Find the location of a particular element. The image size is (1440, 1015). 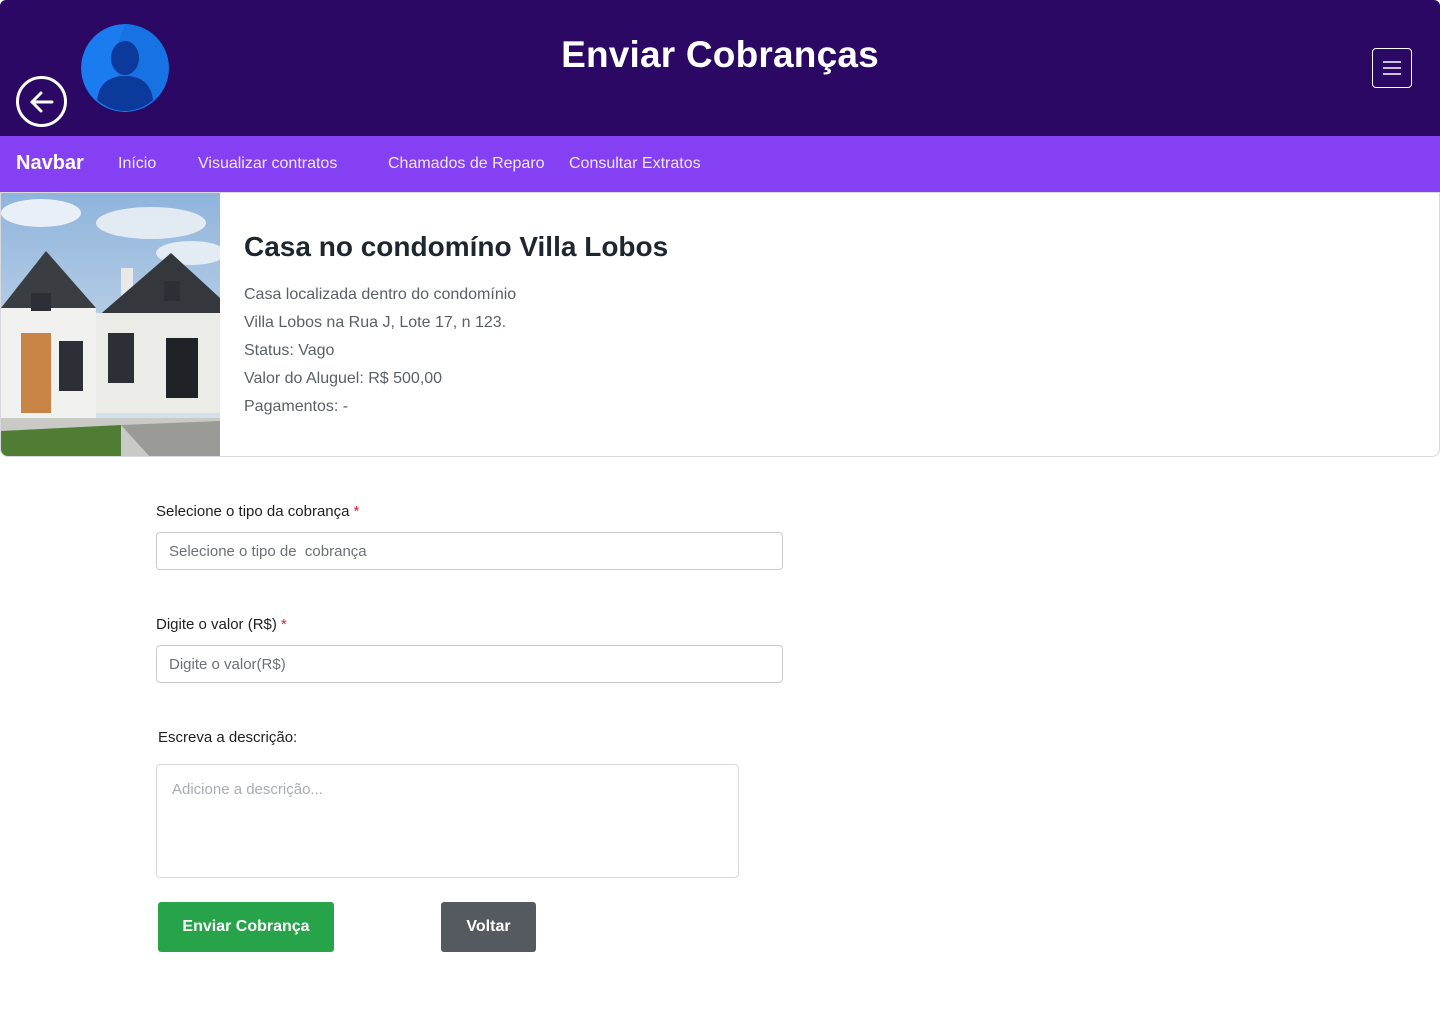

property-payments: Pagamentos: - is located at coordinates (296, 406).